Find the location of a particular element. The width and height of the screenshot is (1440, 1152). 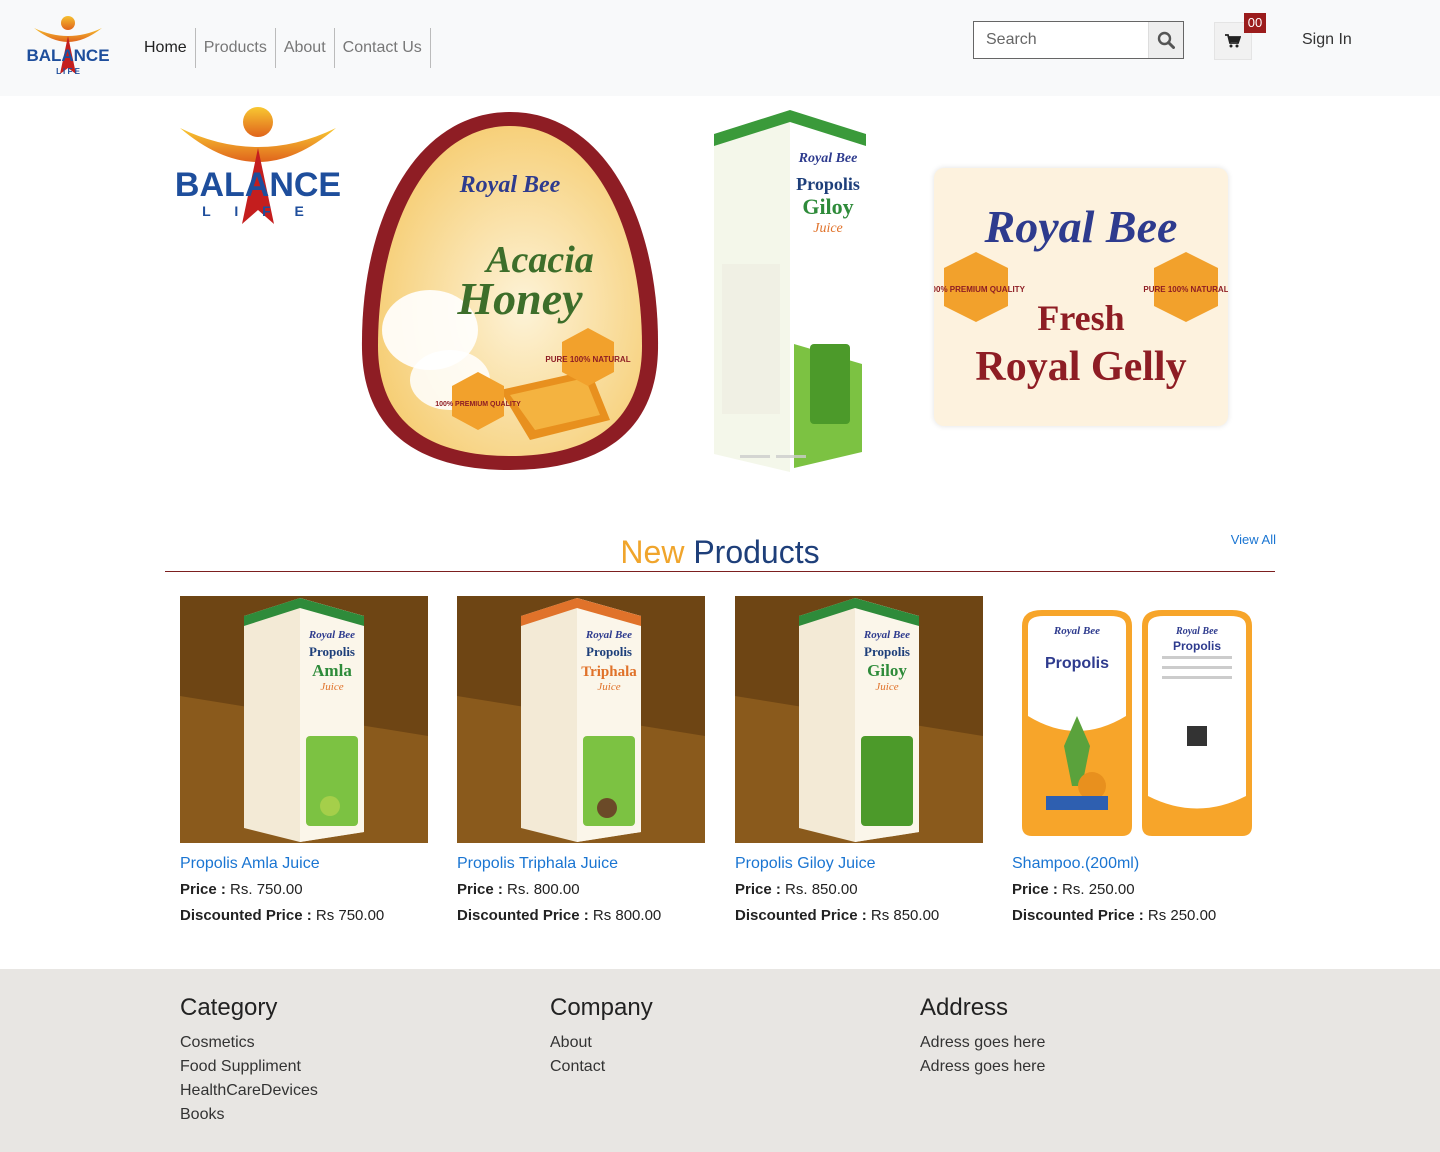

search-icon is located at coordinates (1166, 40).